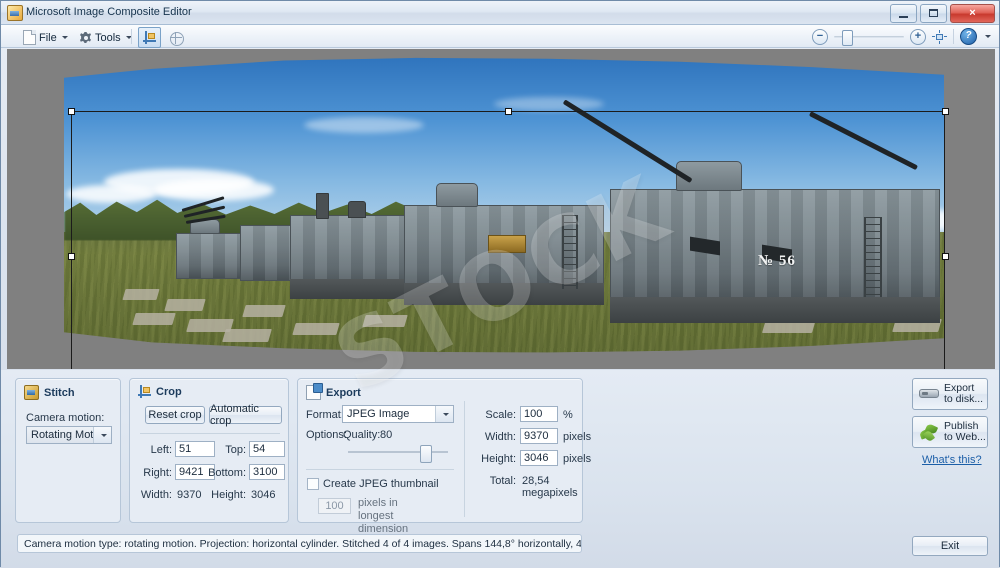 The width and height of the screenshot is (1000, 568). What do you see at coordinates (500, 415) in the screenshot?
I see `scale-label: Scale:` at bounding box center [500, 415].